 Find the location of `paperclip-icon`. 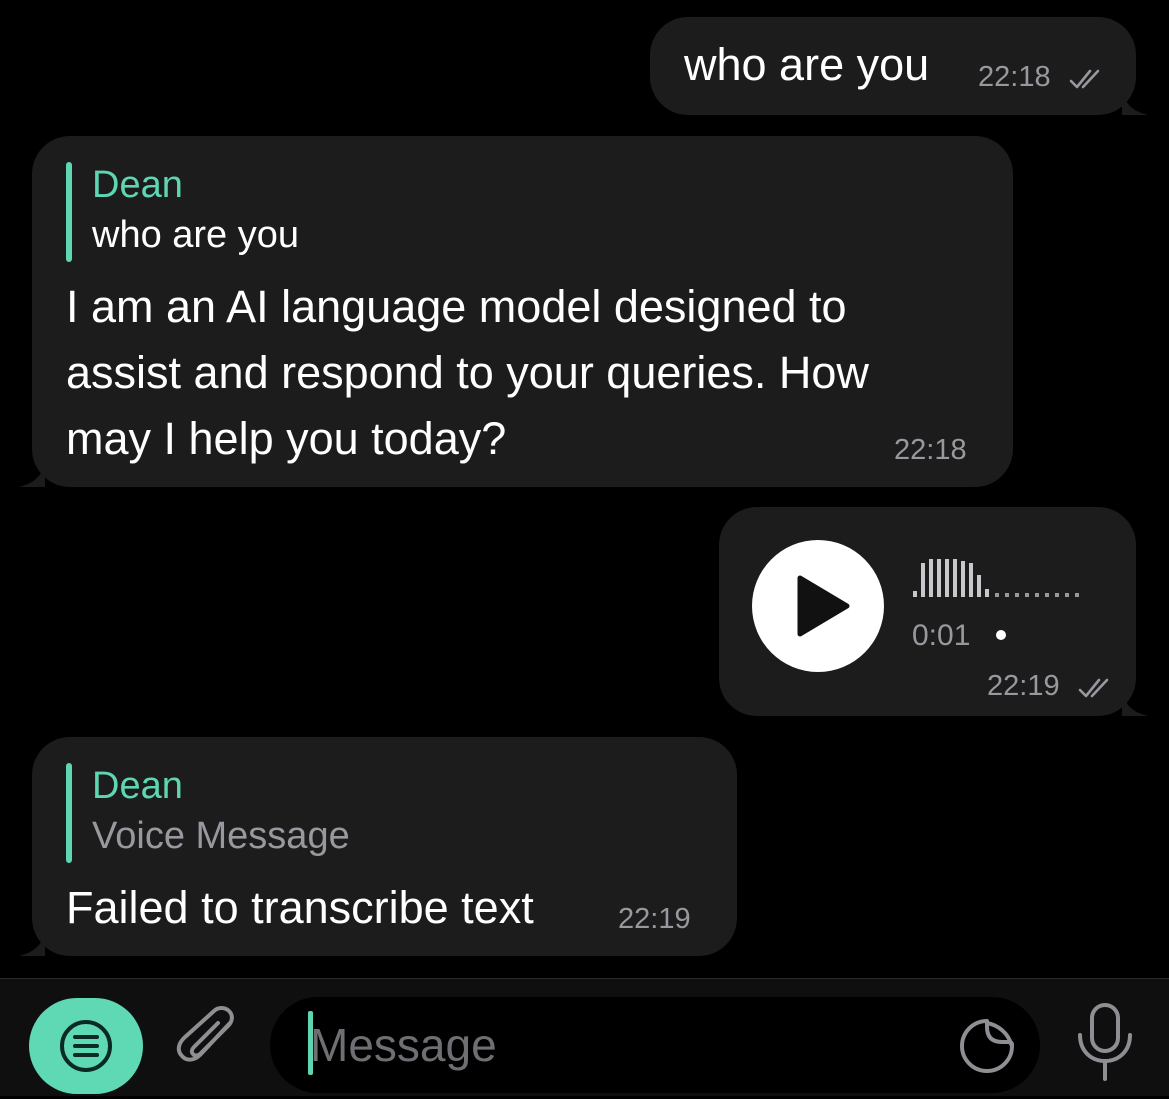

paperclip-icon is located at coordinates (205, 1034).